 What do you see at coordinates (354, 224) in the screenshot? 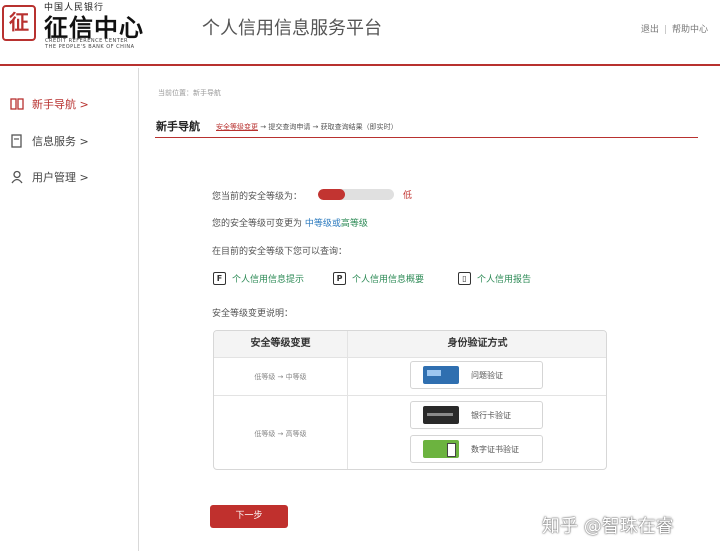
I see `change-high-level: 高等级` at bounding box center [354, 224].